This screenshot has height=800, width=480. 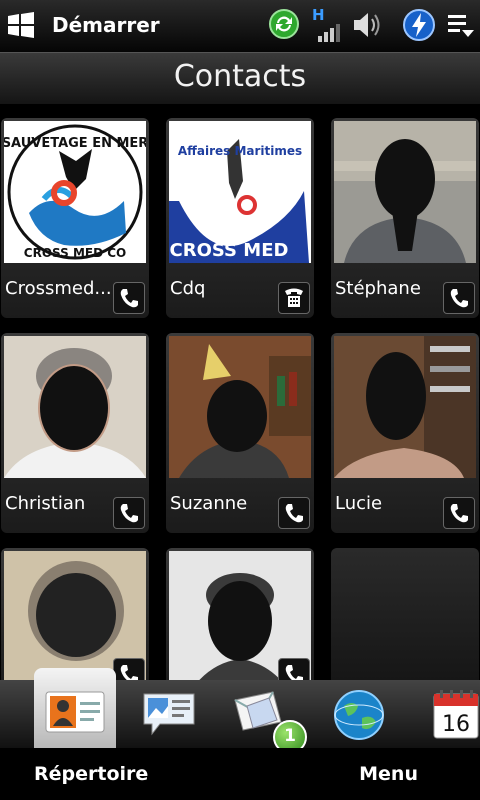 I want to click on contact-card-stephane: Stéphane, so click(x=405, y=218).